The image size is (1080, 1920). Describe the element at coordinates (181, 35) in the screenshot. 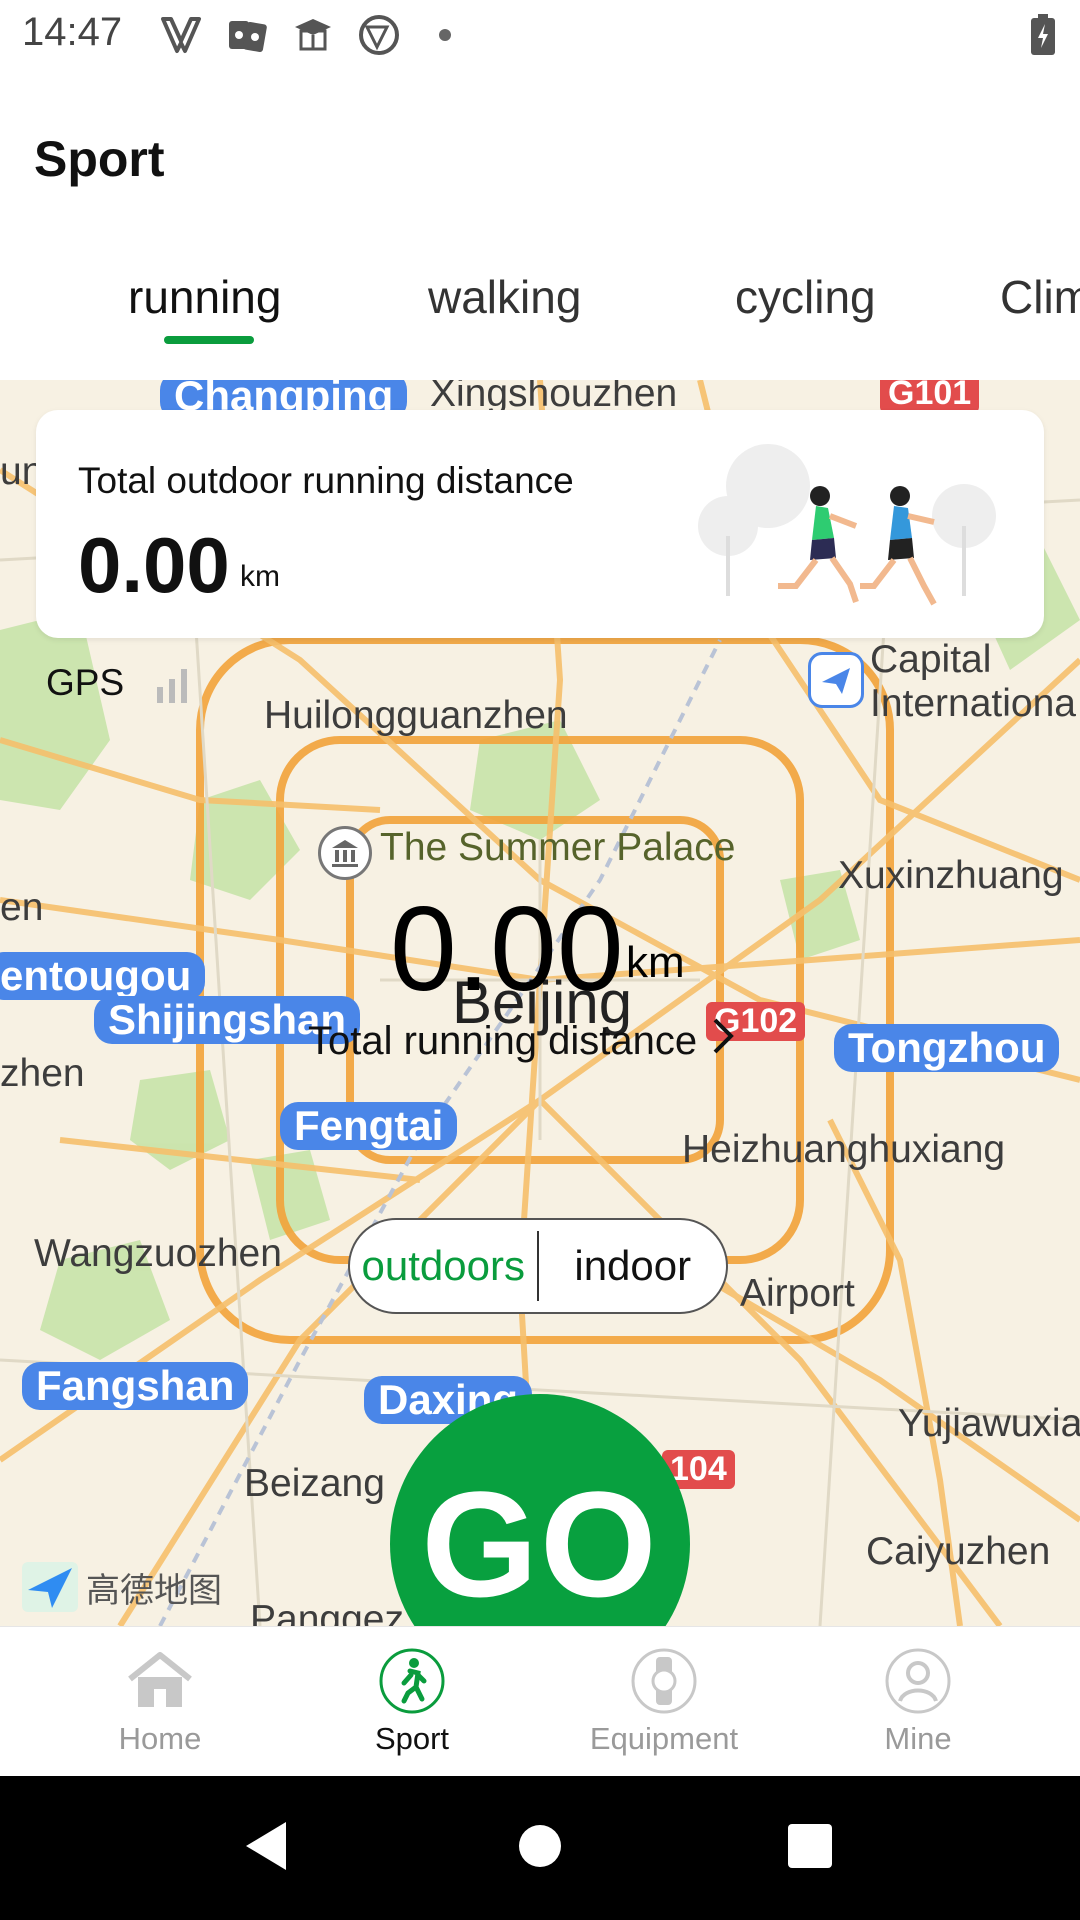

I see `vine-icon` at that location.